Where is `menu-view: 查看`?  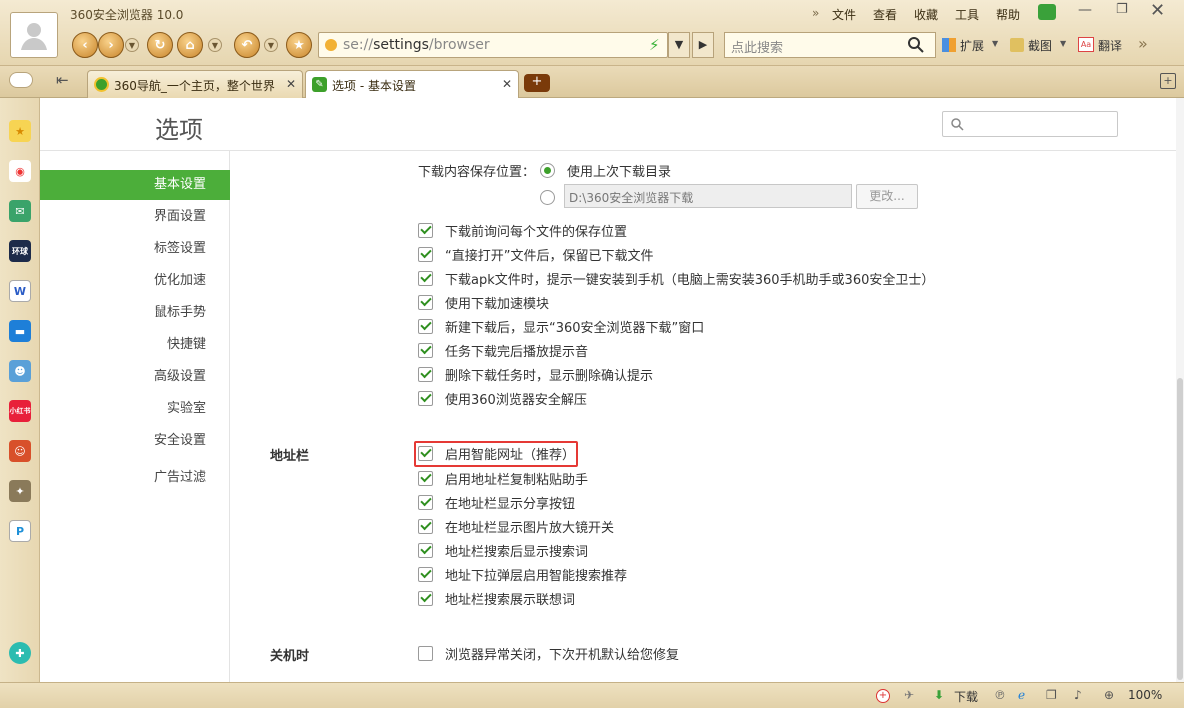 menu-view: 查看 is located at coordinates (885, 14).